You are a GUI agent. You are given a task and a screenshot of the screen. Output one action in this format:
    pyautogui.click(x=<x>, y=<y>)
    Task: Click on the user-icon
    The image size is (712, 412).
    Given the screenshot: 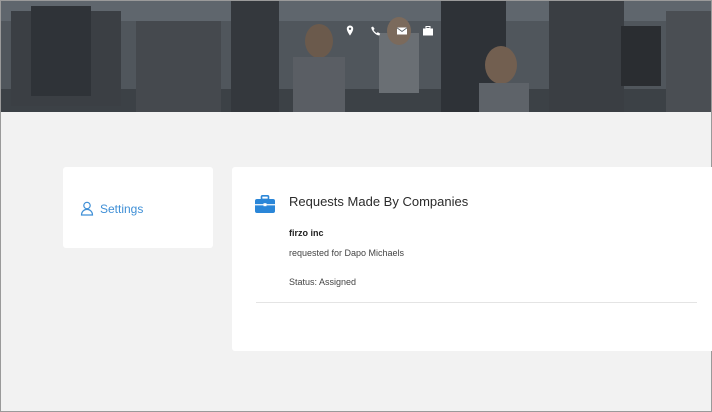 What is the action you would take?
    pyautogui.click(x=87, y=208)
    